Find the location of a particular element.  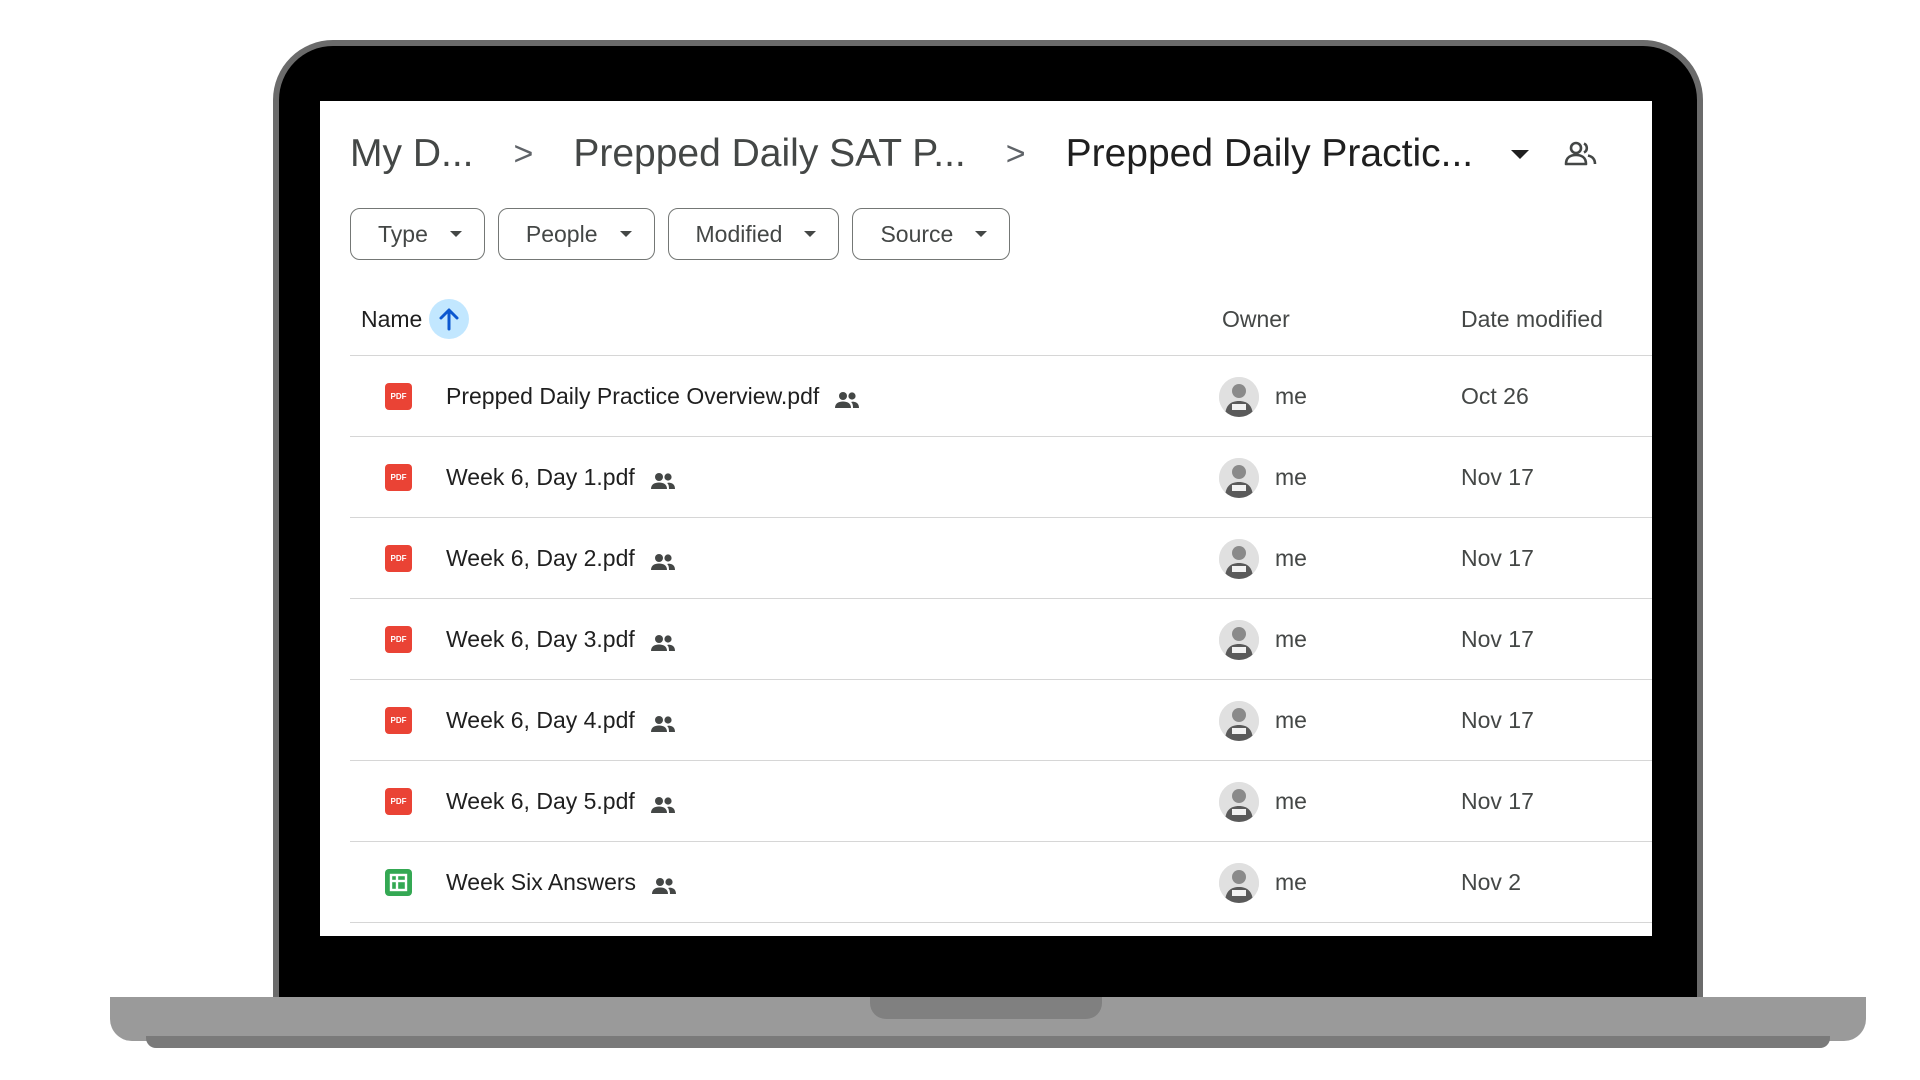

filter-source-button: Source is located at coordinates (931, 234).